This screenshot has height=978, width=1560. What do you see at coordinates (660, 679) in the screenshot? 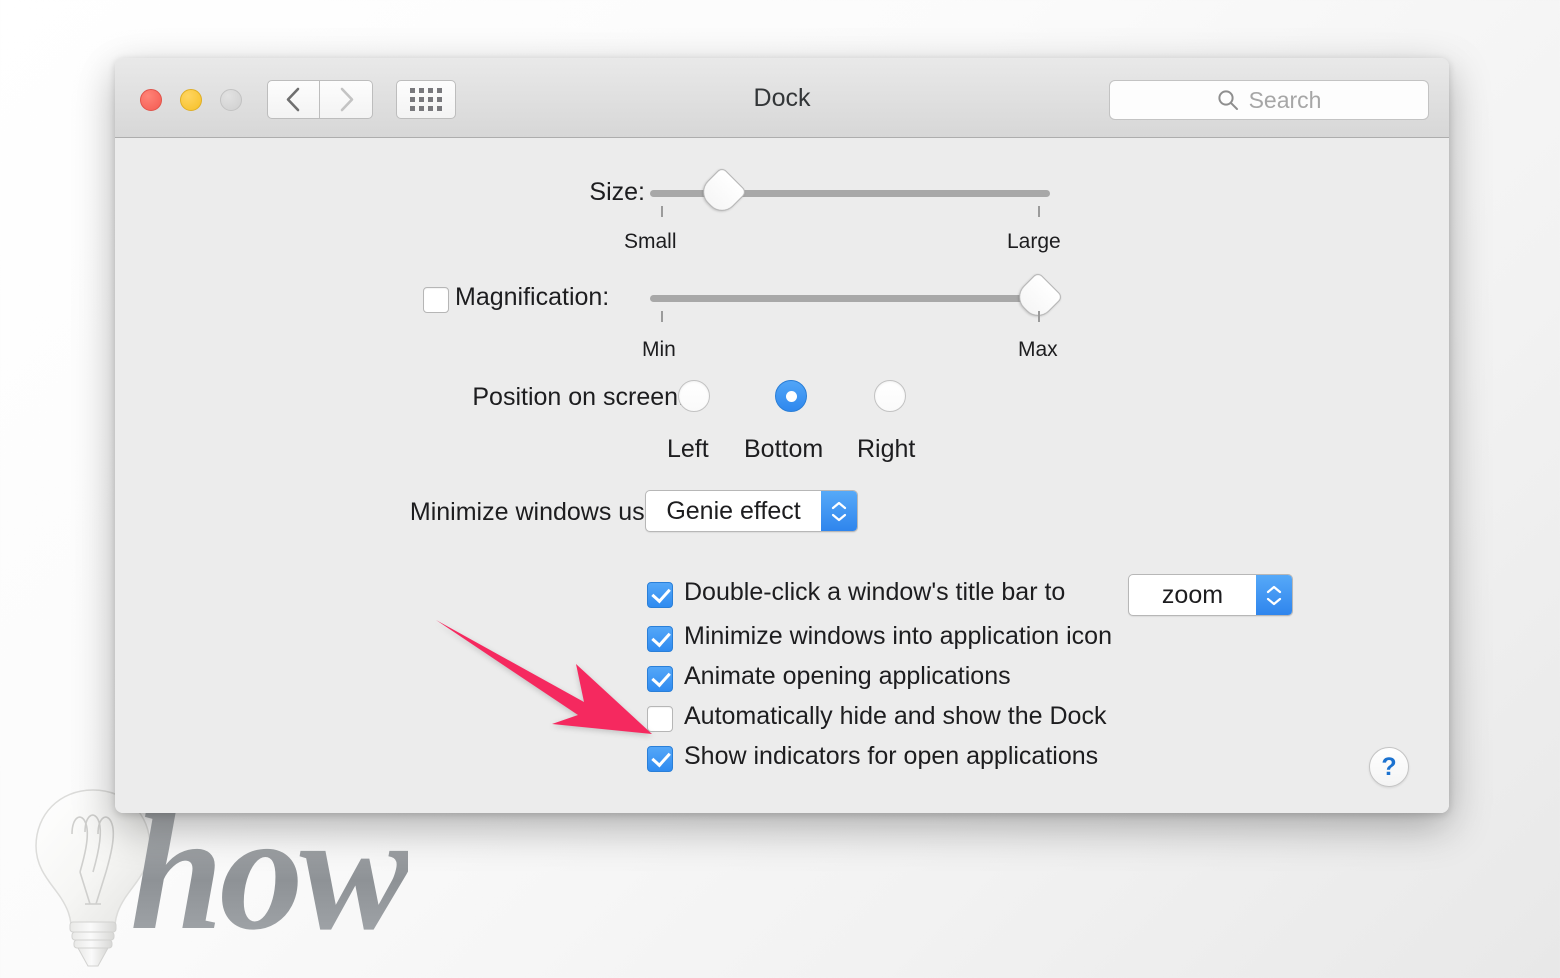
I see `checkbox-animate-opening-apps` at bounding box center [660, 679].